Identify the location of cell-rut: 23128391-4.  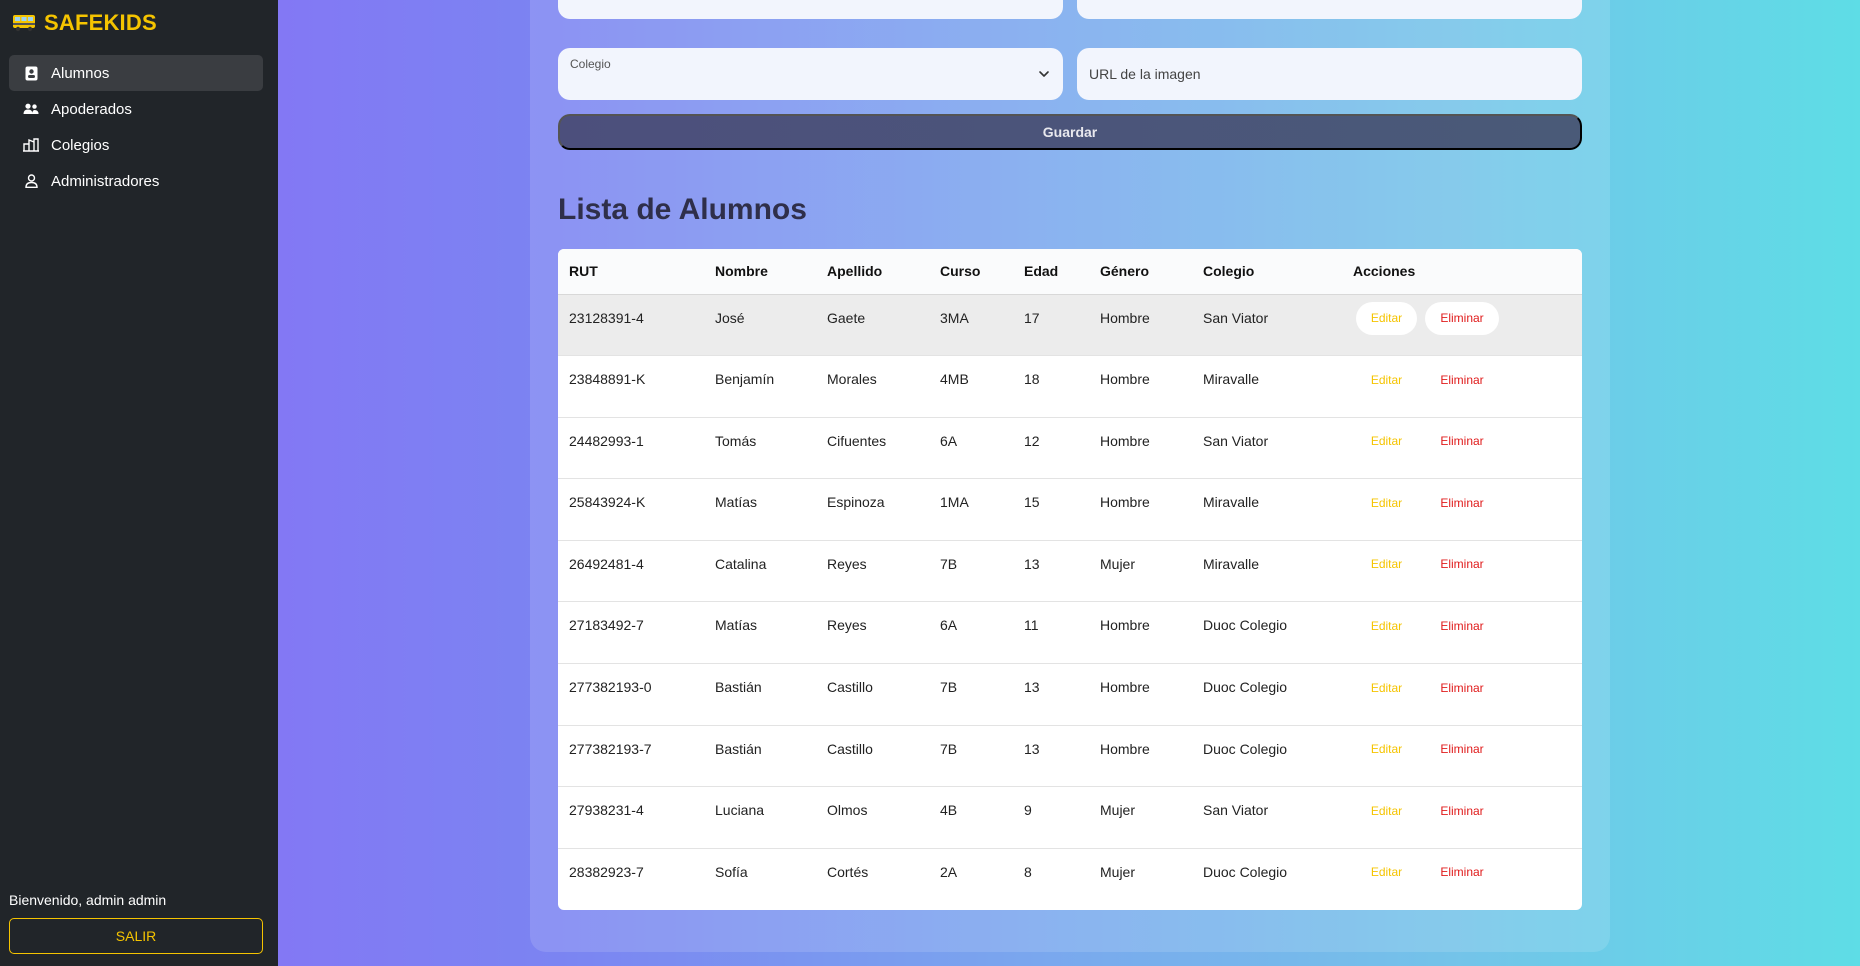
(631, 325).